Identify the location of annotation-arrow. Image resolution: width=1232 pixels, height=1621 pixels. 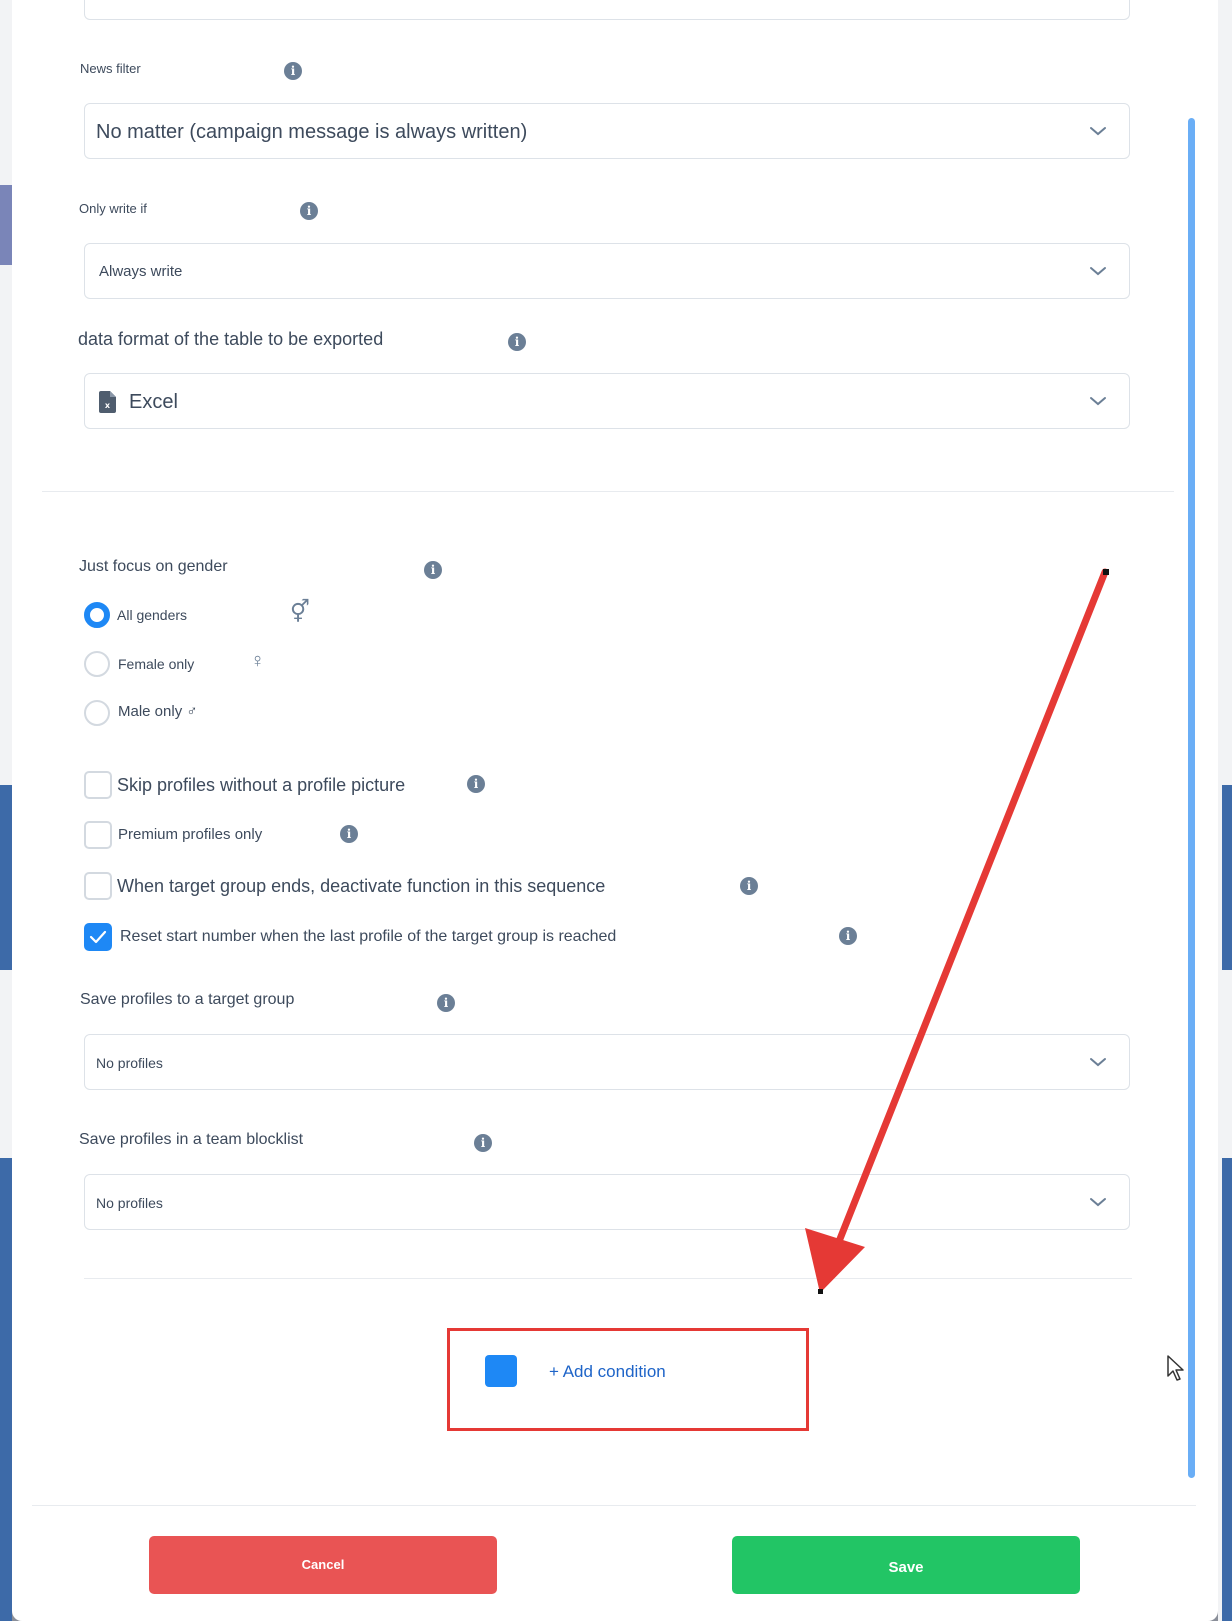
(957, 931).